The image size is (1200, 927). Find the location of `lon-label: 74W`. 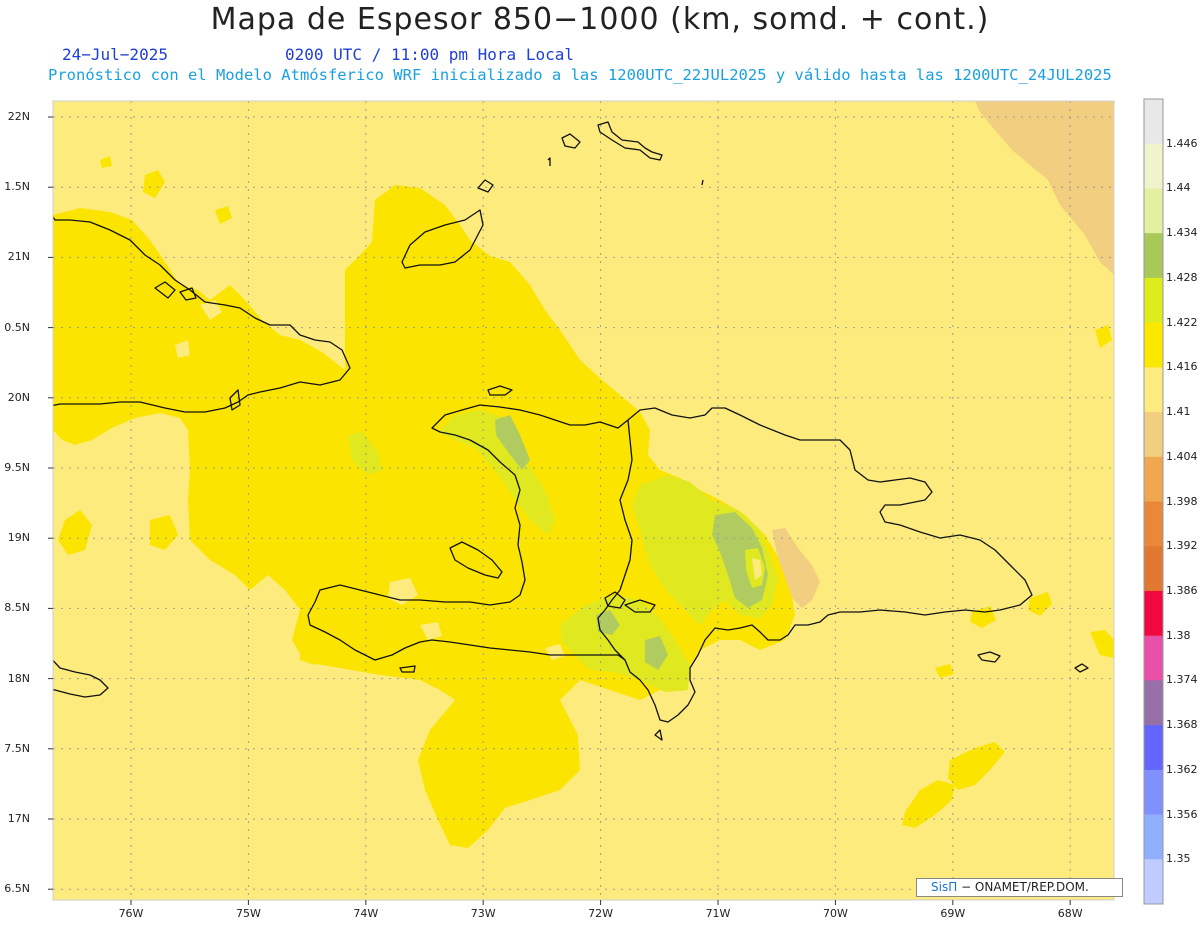

lon-label: 74W is located at coordinates (366, 913).